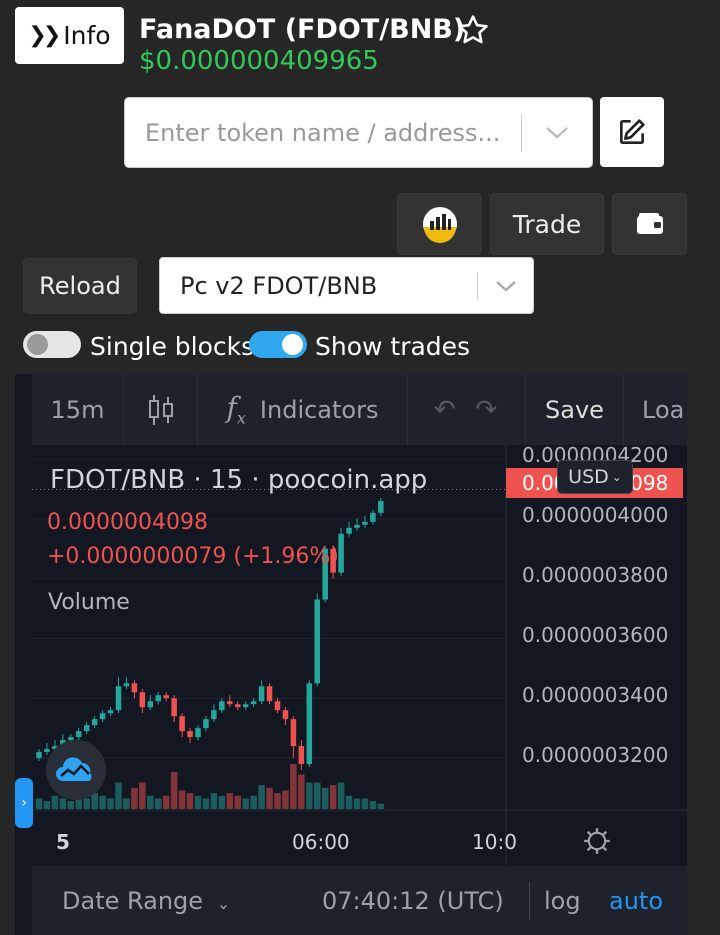 This screenshot has height=935, width=720. I want to click on token-search, so click(358, 132).